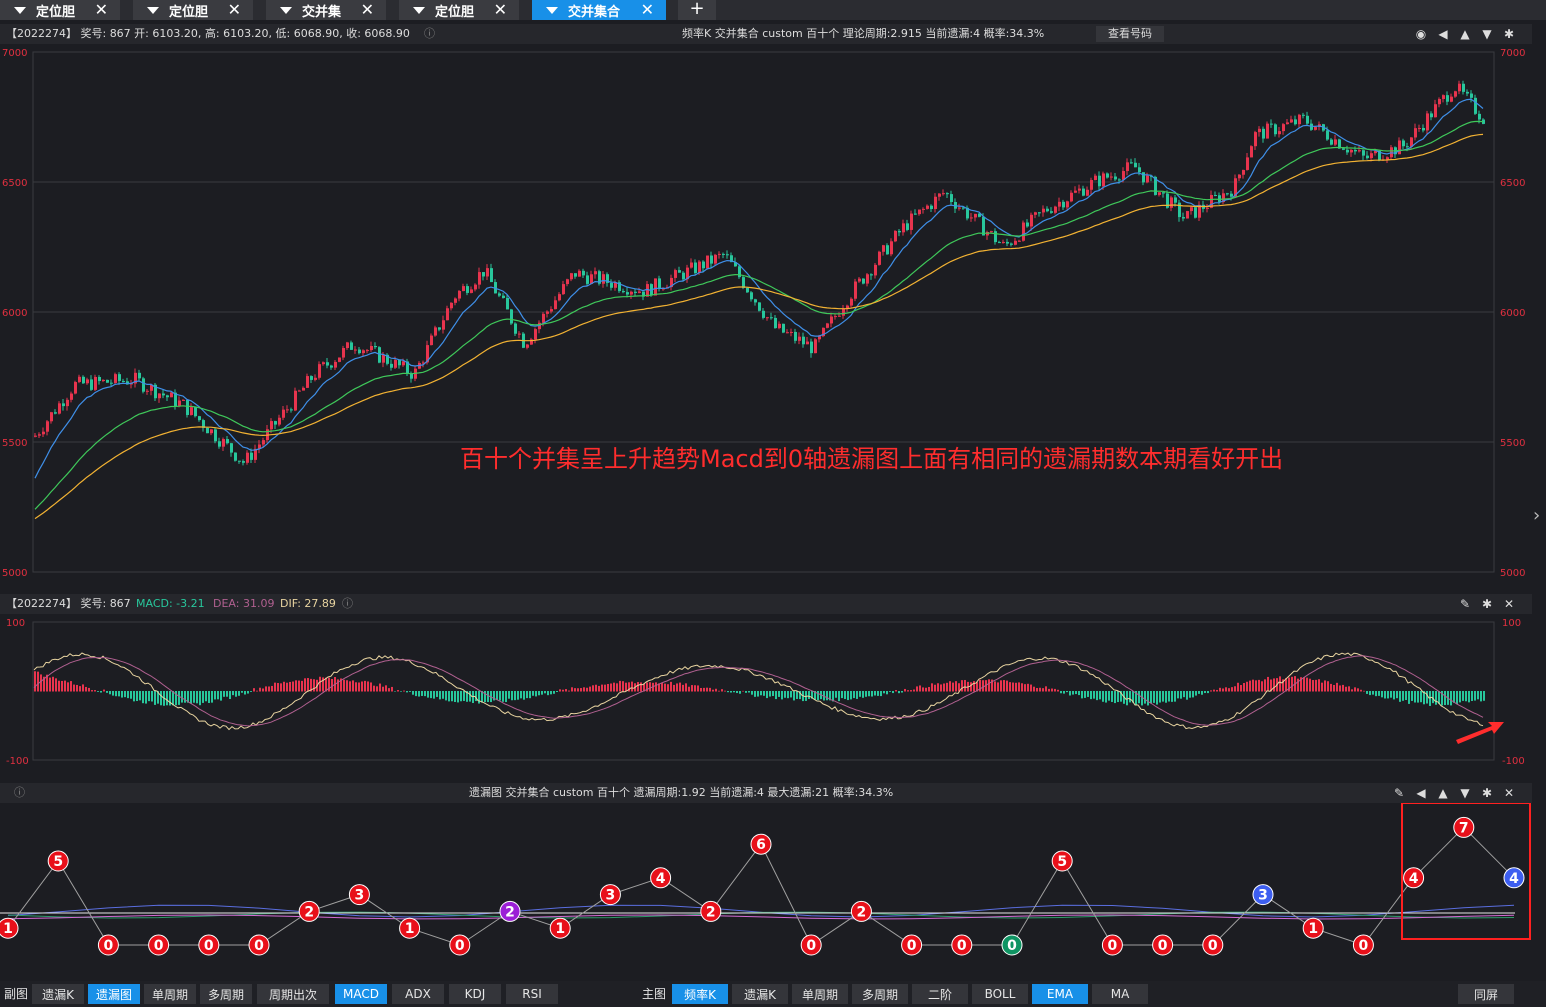  What do you see at coordinates (114, 994) in the screenshot?
I see `sub-chart-button: 遗漏图` at bounding box center [114, 994].